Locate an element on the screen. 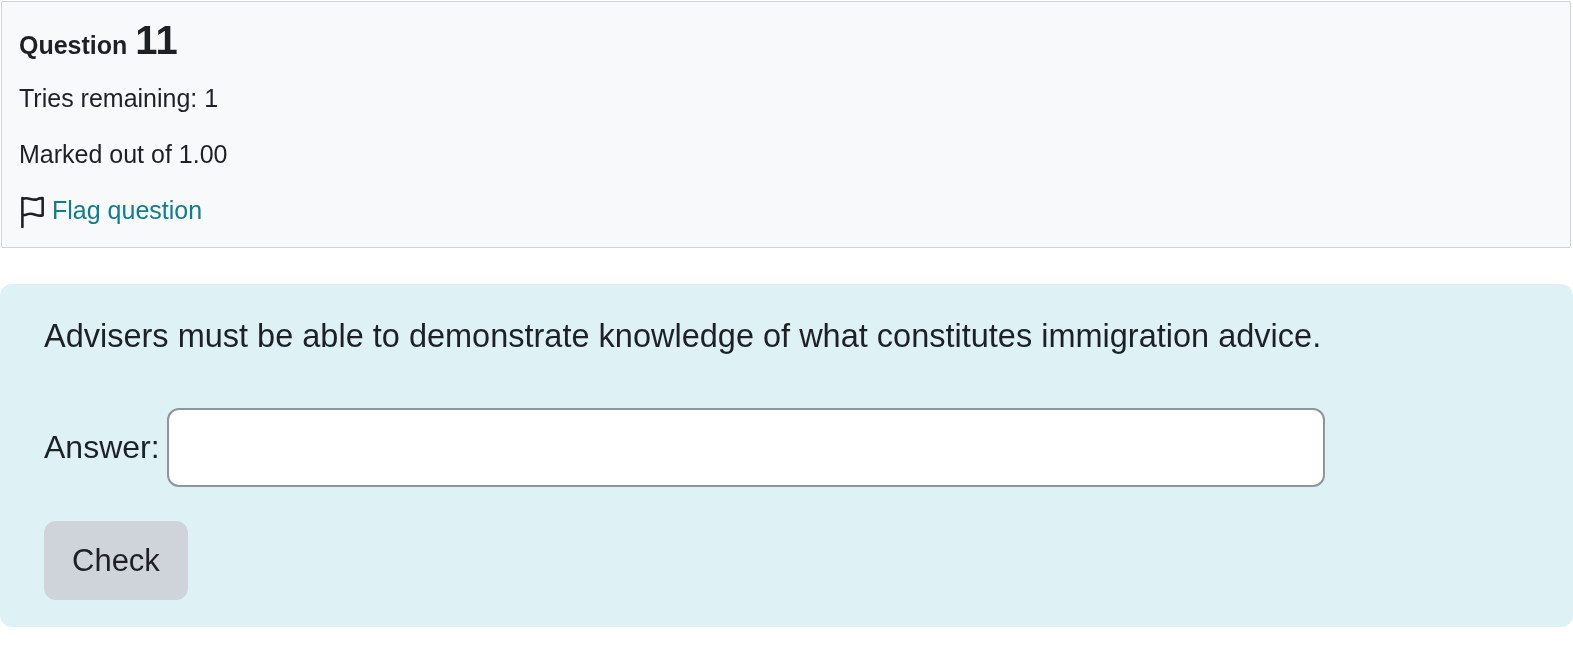 The height and width of the screenshot is (662, 1573). question-number: 11 is located at coordinates (156, 40).